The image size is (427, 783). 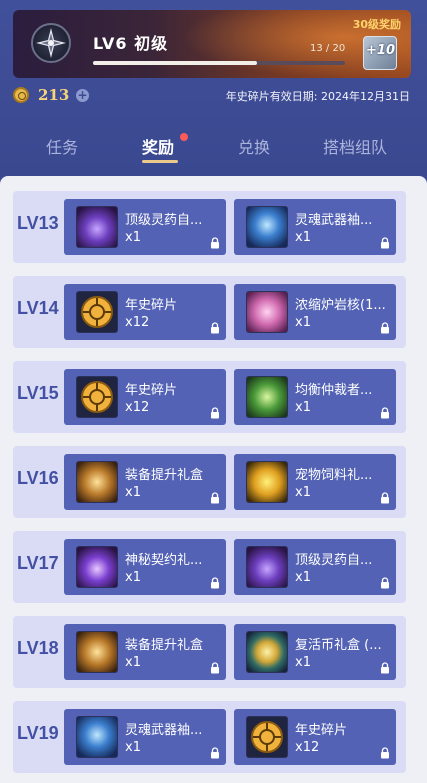 What do you see at coordinates (376, 24) in the screenshot?
I see `level30-reward-label: 30级奖励` at bounding box center [376, 24].